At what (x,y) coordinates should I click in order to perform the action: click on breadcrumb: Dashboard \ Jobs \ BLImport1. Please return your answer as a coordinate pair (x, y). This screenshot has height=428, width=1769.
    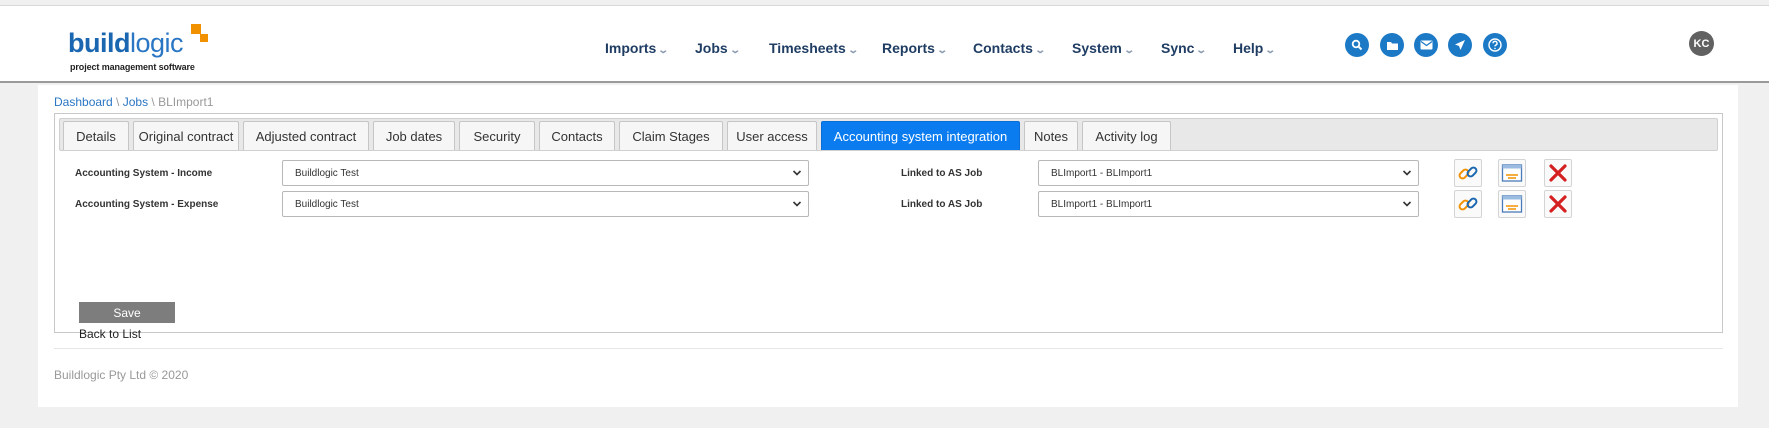
    Looking at the image, I should click on (133, 102).